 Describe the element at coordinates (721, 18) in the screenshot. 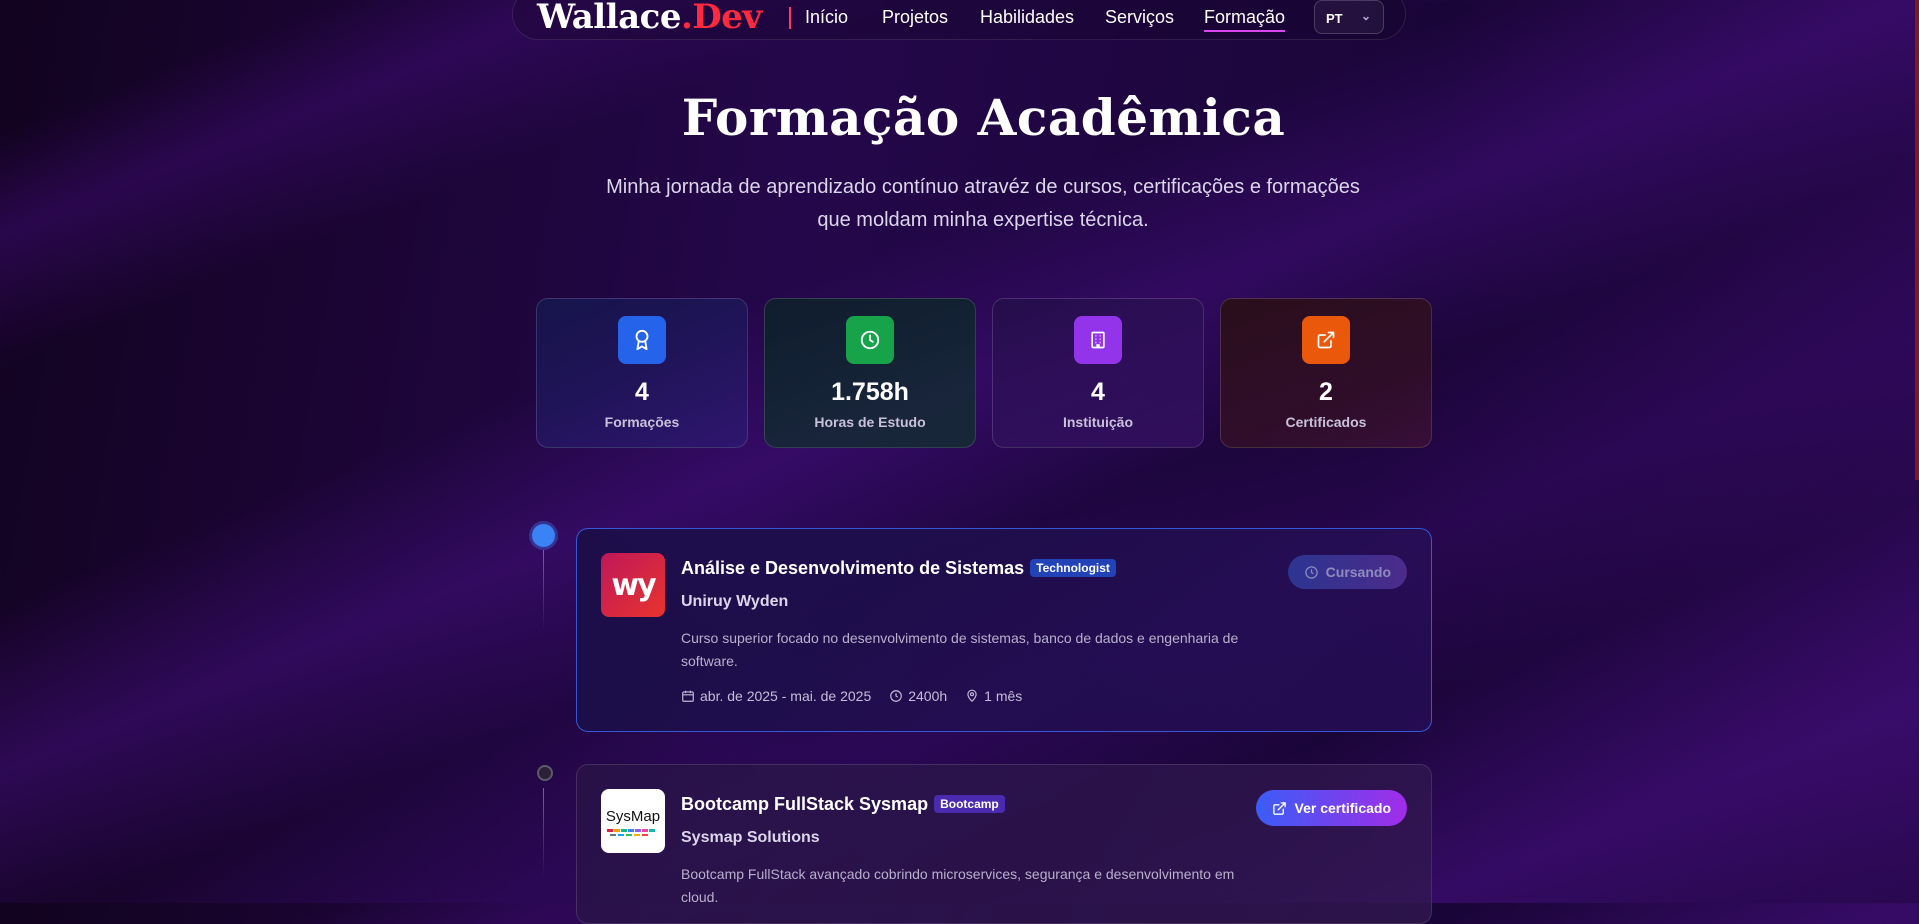

I see `brand-accent: .Dev` at that location.